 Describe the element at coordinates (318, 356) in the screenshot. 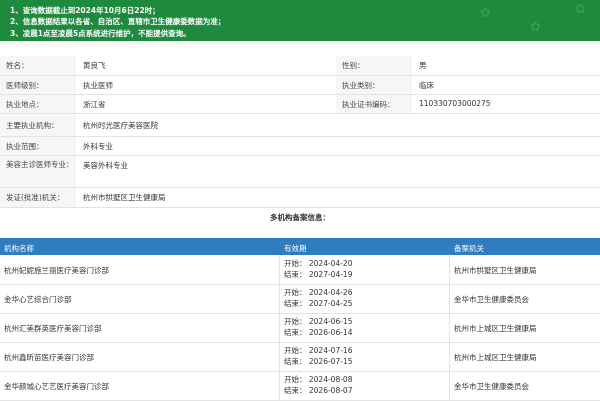

I see `validity-period: 开始： 2024-07-16 结束： 2026-07-15` at that location.